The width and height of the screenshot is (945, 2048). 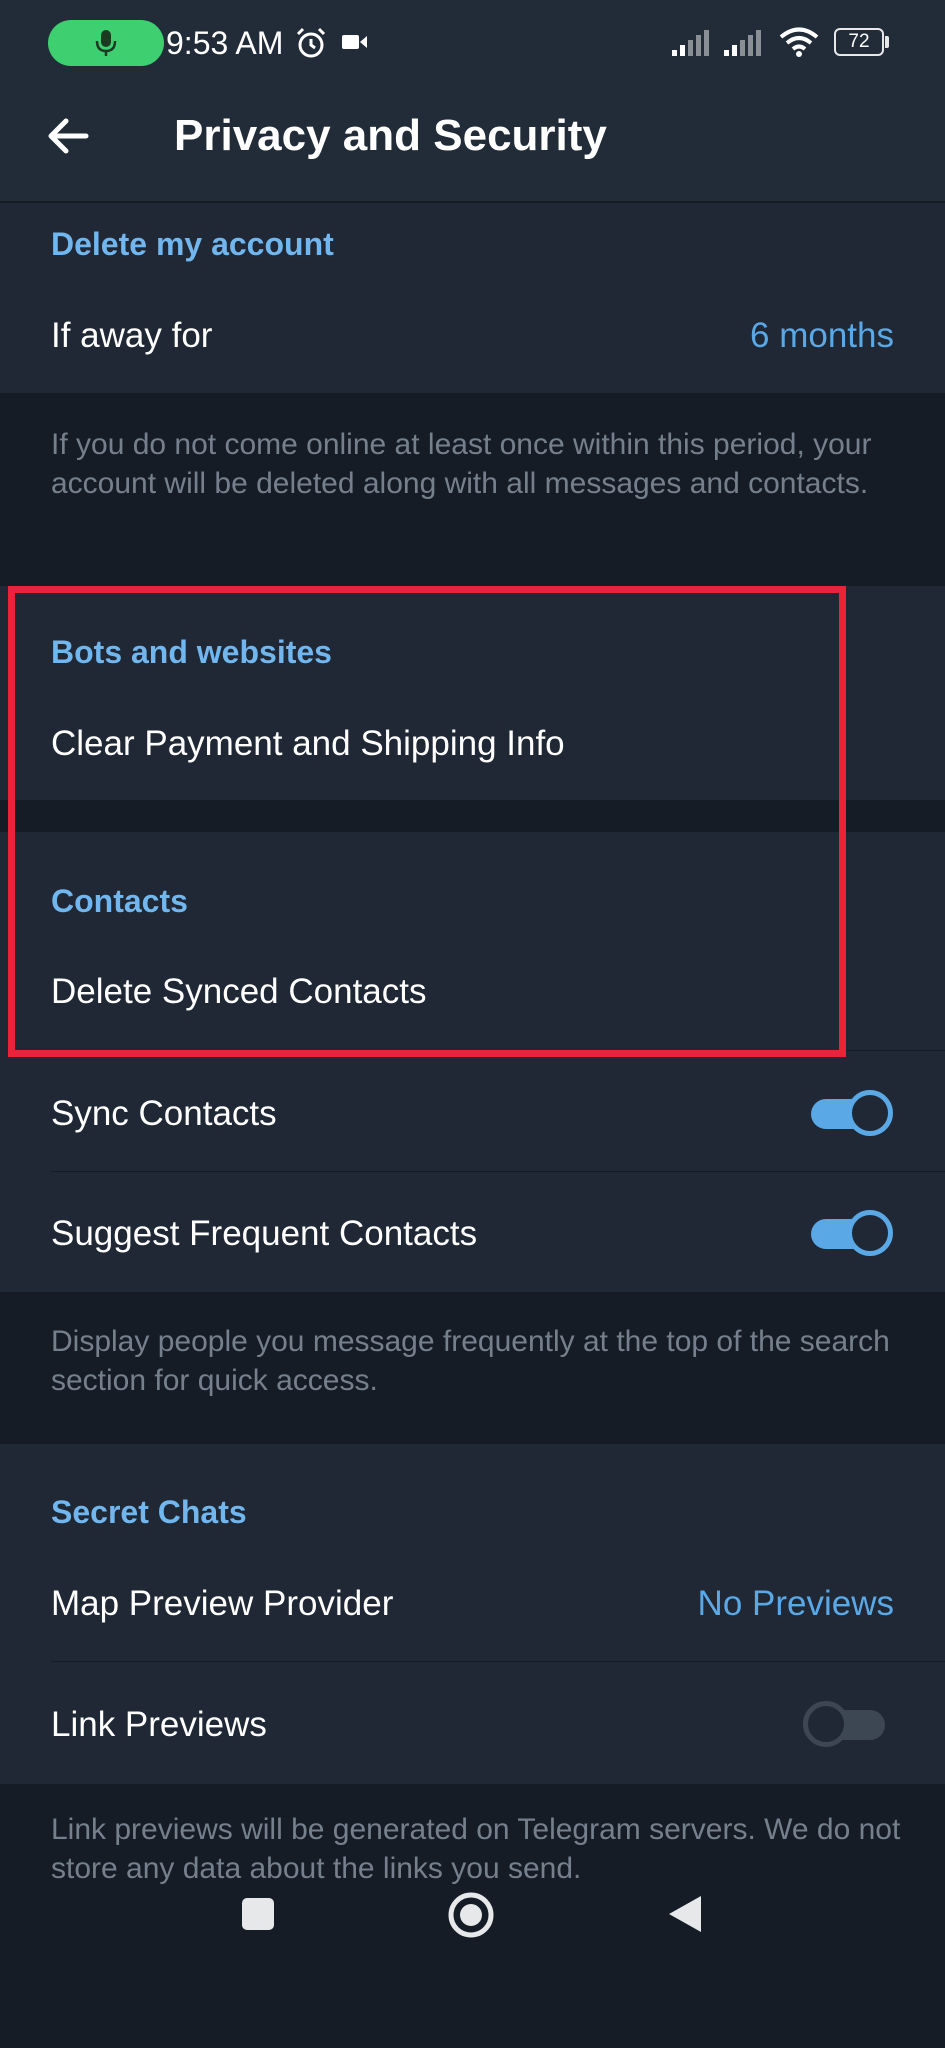 What do you see at coordinates (354, 42) in the screenshot?
I see `video-icon` at bounding box center [354, 42].